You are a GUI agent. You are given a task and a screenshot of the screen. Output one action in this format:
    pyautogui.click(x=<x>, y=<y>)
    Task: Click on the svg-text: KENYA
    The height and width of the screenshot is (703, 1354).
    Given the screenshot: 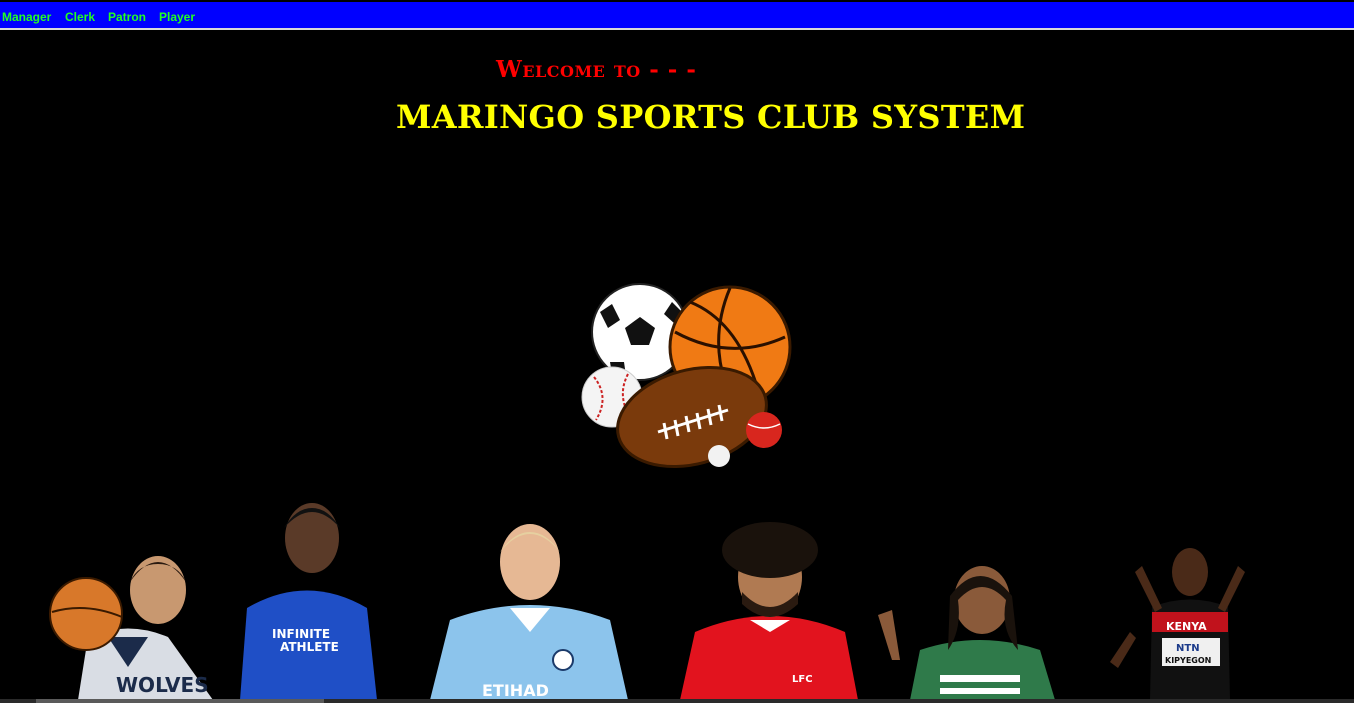 What is the action you would take?
    pyautogui.click(x=1186, y=626)
    